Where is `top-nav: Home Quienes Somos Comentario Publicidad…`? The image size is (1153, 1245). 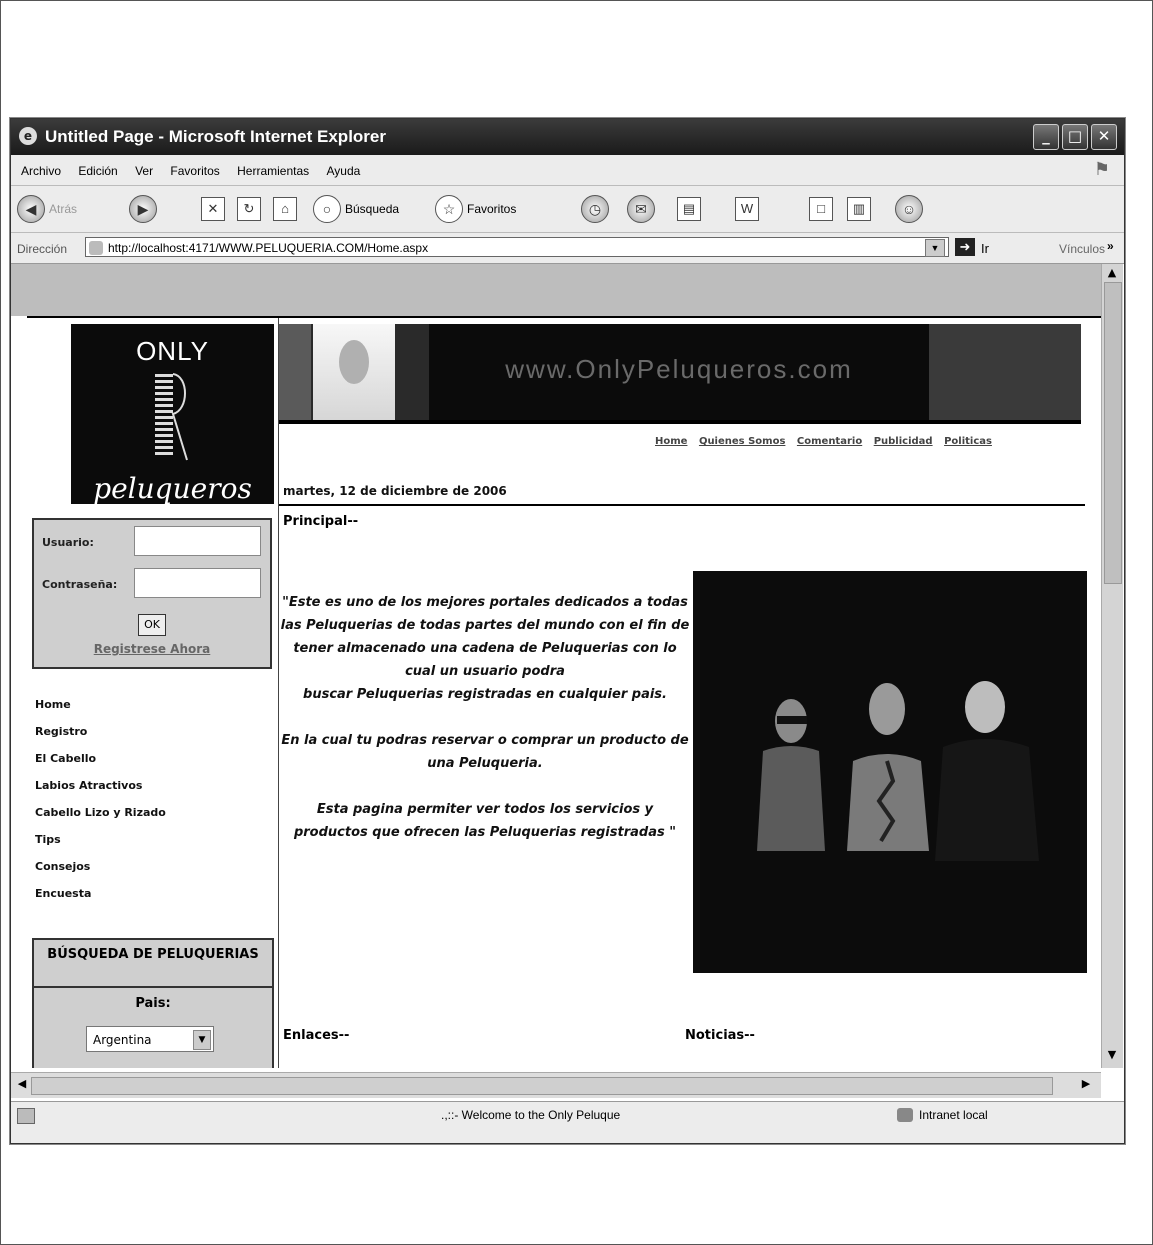 top-nav: Home Quienes Somos Comentario Publicidad… is located at coordinates (819, 441).